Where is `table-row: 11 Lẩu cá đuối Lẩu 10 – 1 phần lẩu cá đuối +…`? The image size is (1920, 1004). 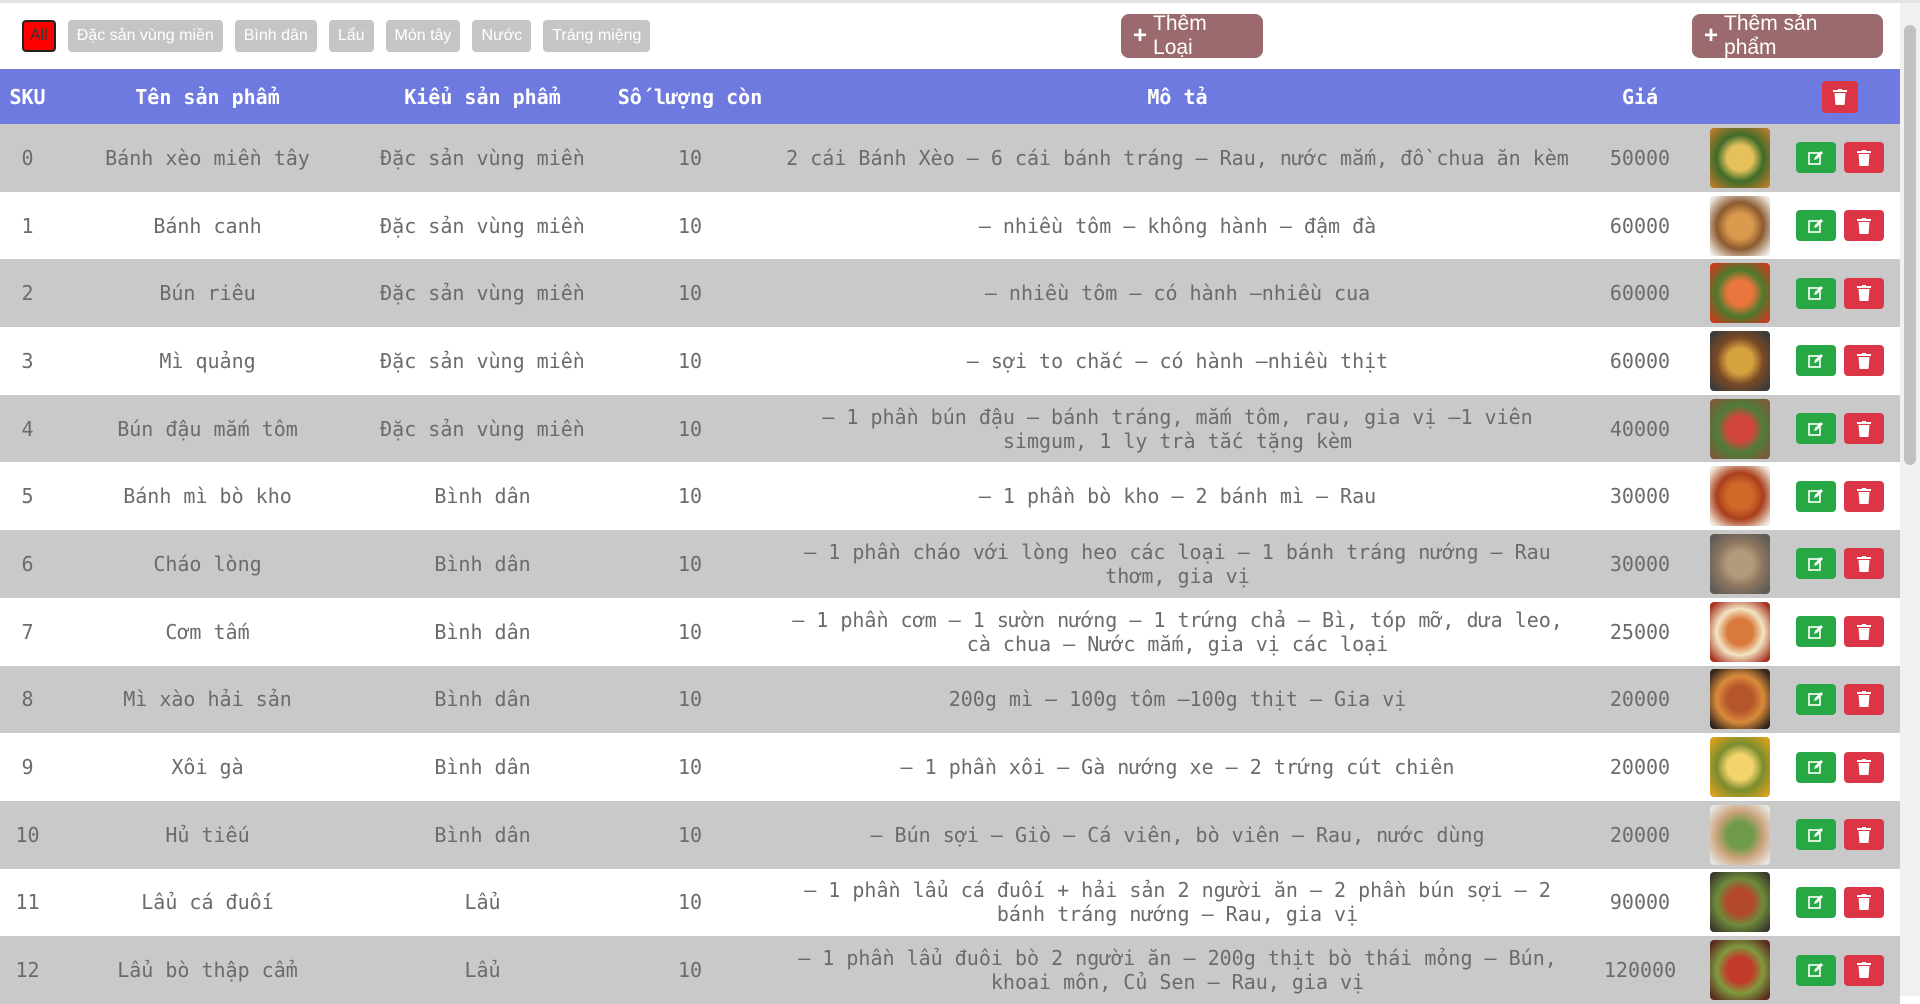
table-row: 11 Lẩu cá đuối Lẩu 10 – 1 phần lẩu cá đuối +… is located at coordinates (950, 902).